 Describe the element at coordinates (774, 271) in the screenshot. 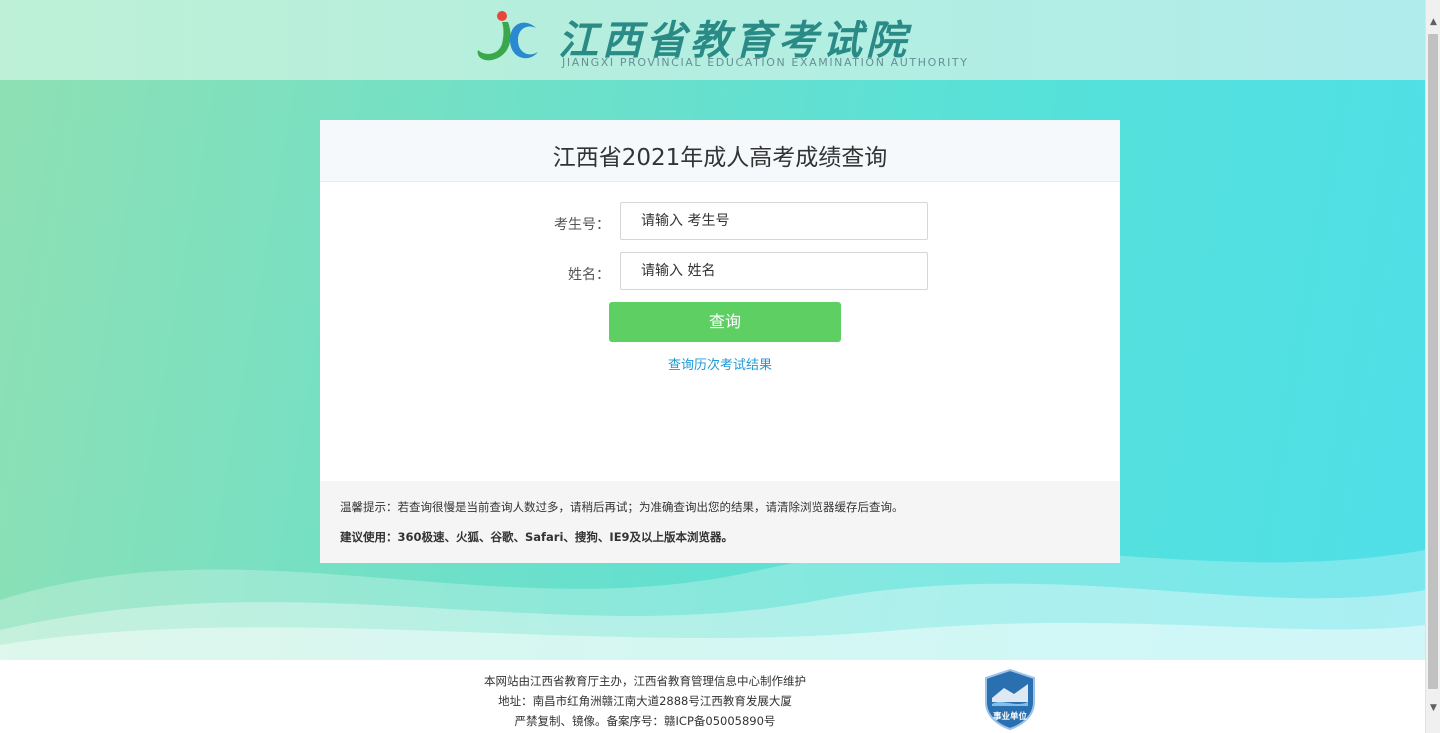

I see `name-input` at that location.